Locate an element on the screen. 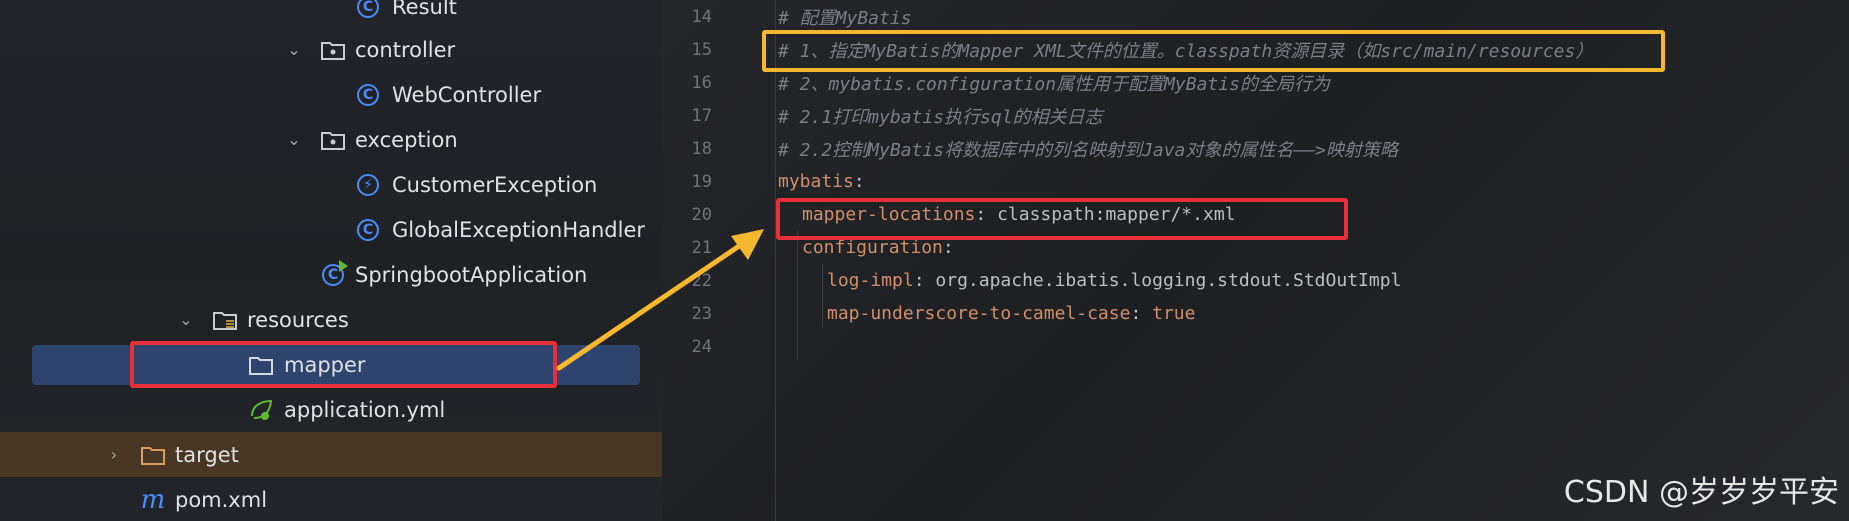 The image size is (1849, 521). watermark: CSDN @岁岁岁平安 is located at coordinates (1701, 492).